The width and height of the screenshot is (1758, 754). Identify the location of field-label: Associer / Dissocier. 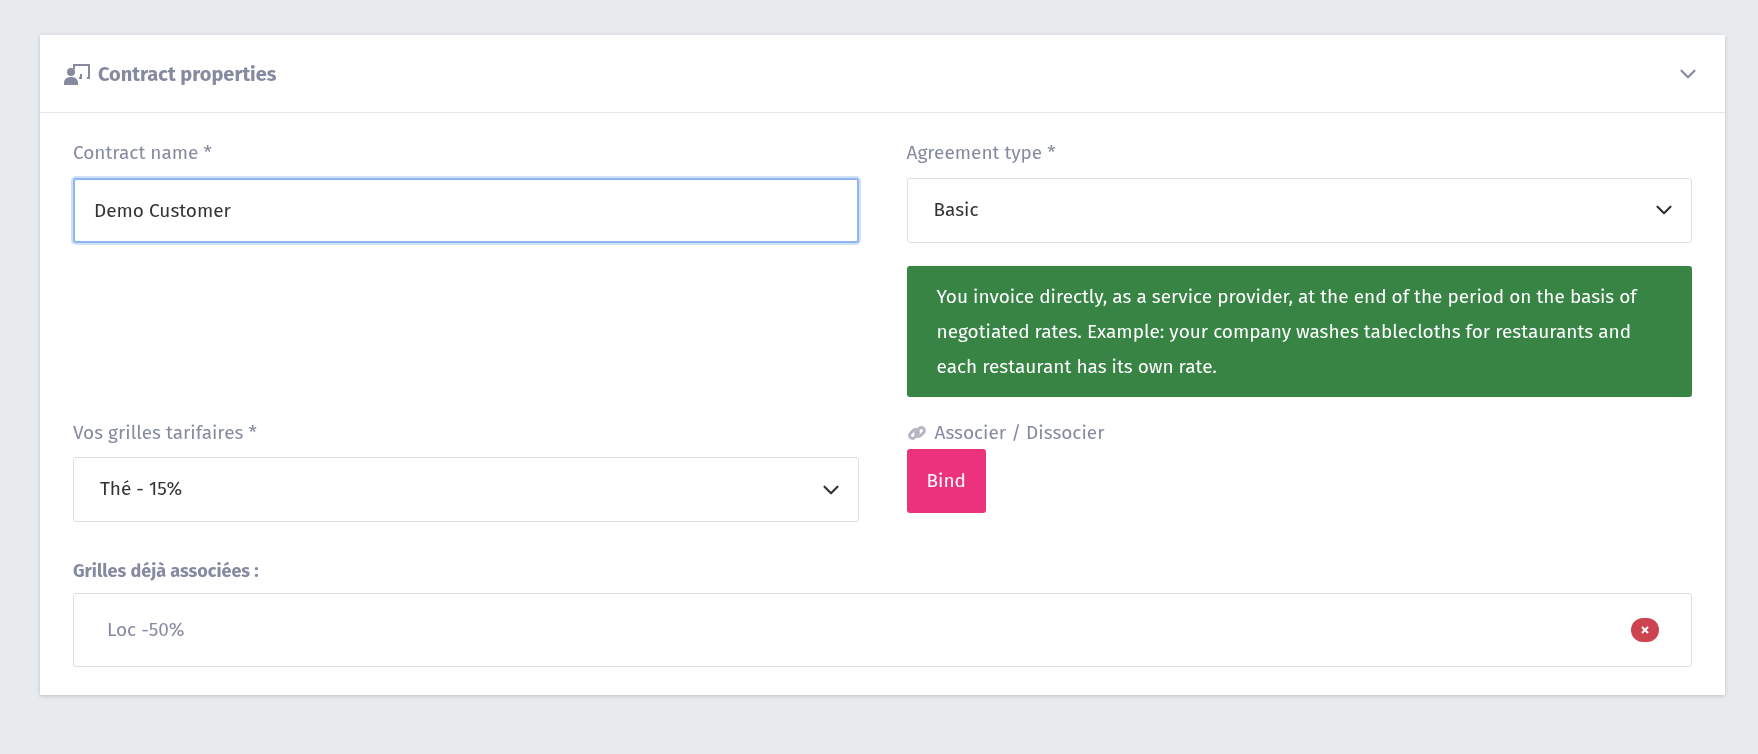
(1019, 432).